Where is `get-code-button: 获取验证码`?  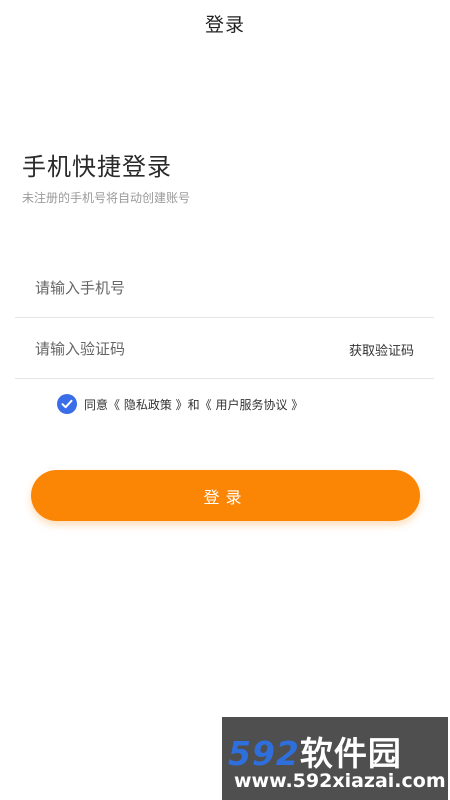 get-code-button: 获取验证码 is located at coordinates (381, 349).